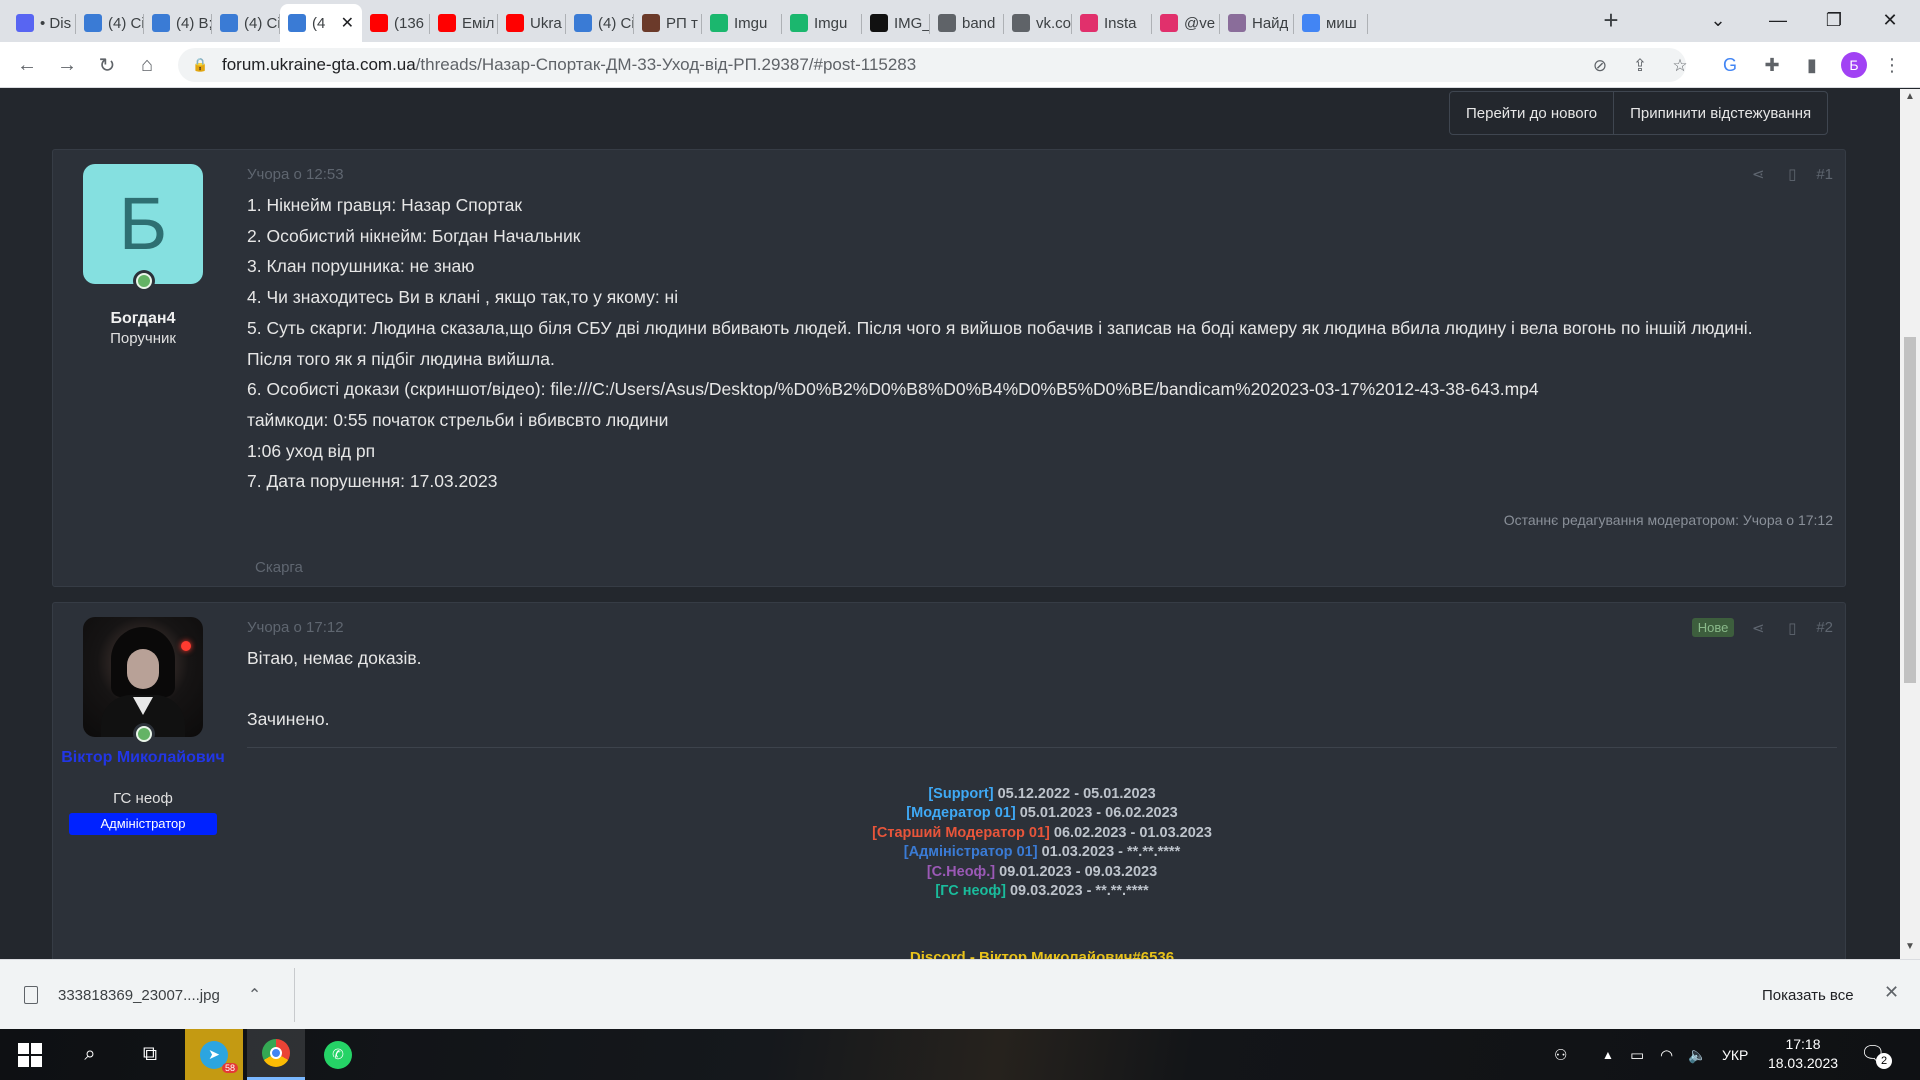  What do you see at coordinates (1910, 98) in the screenshot?
I see `scroll-up-icon: ▲` at bounding box center [1910, 98].